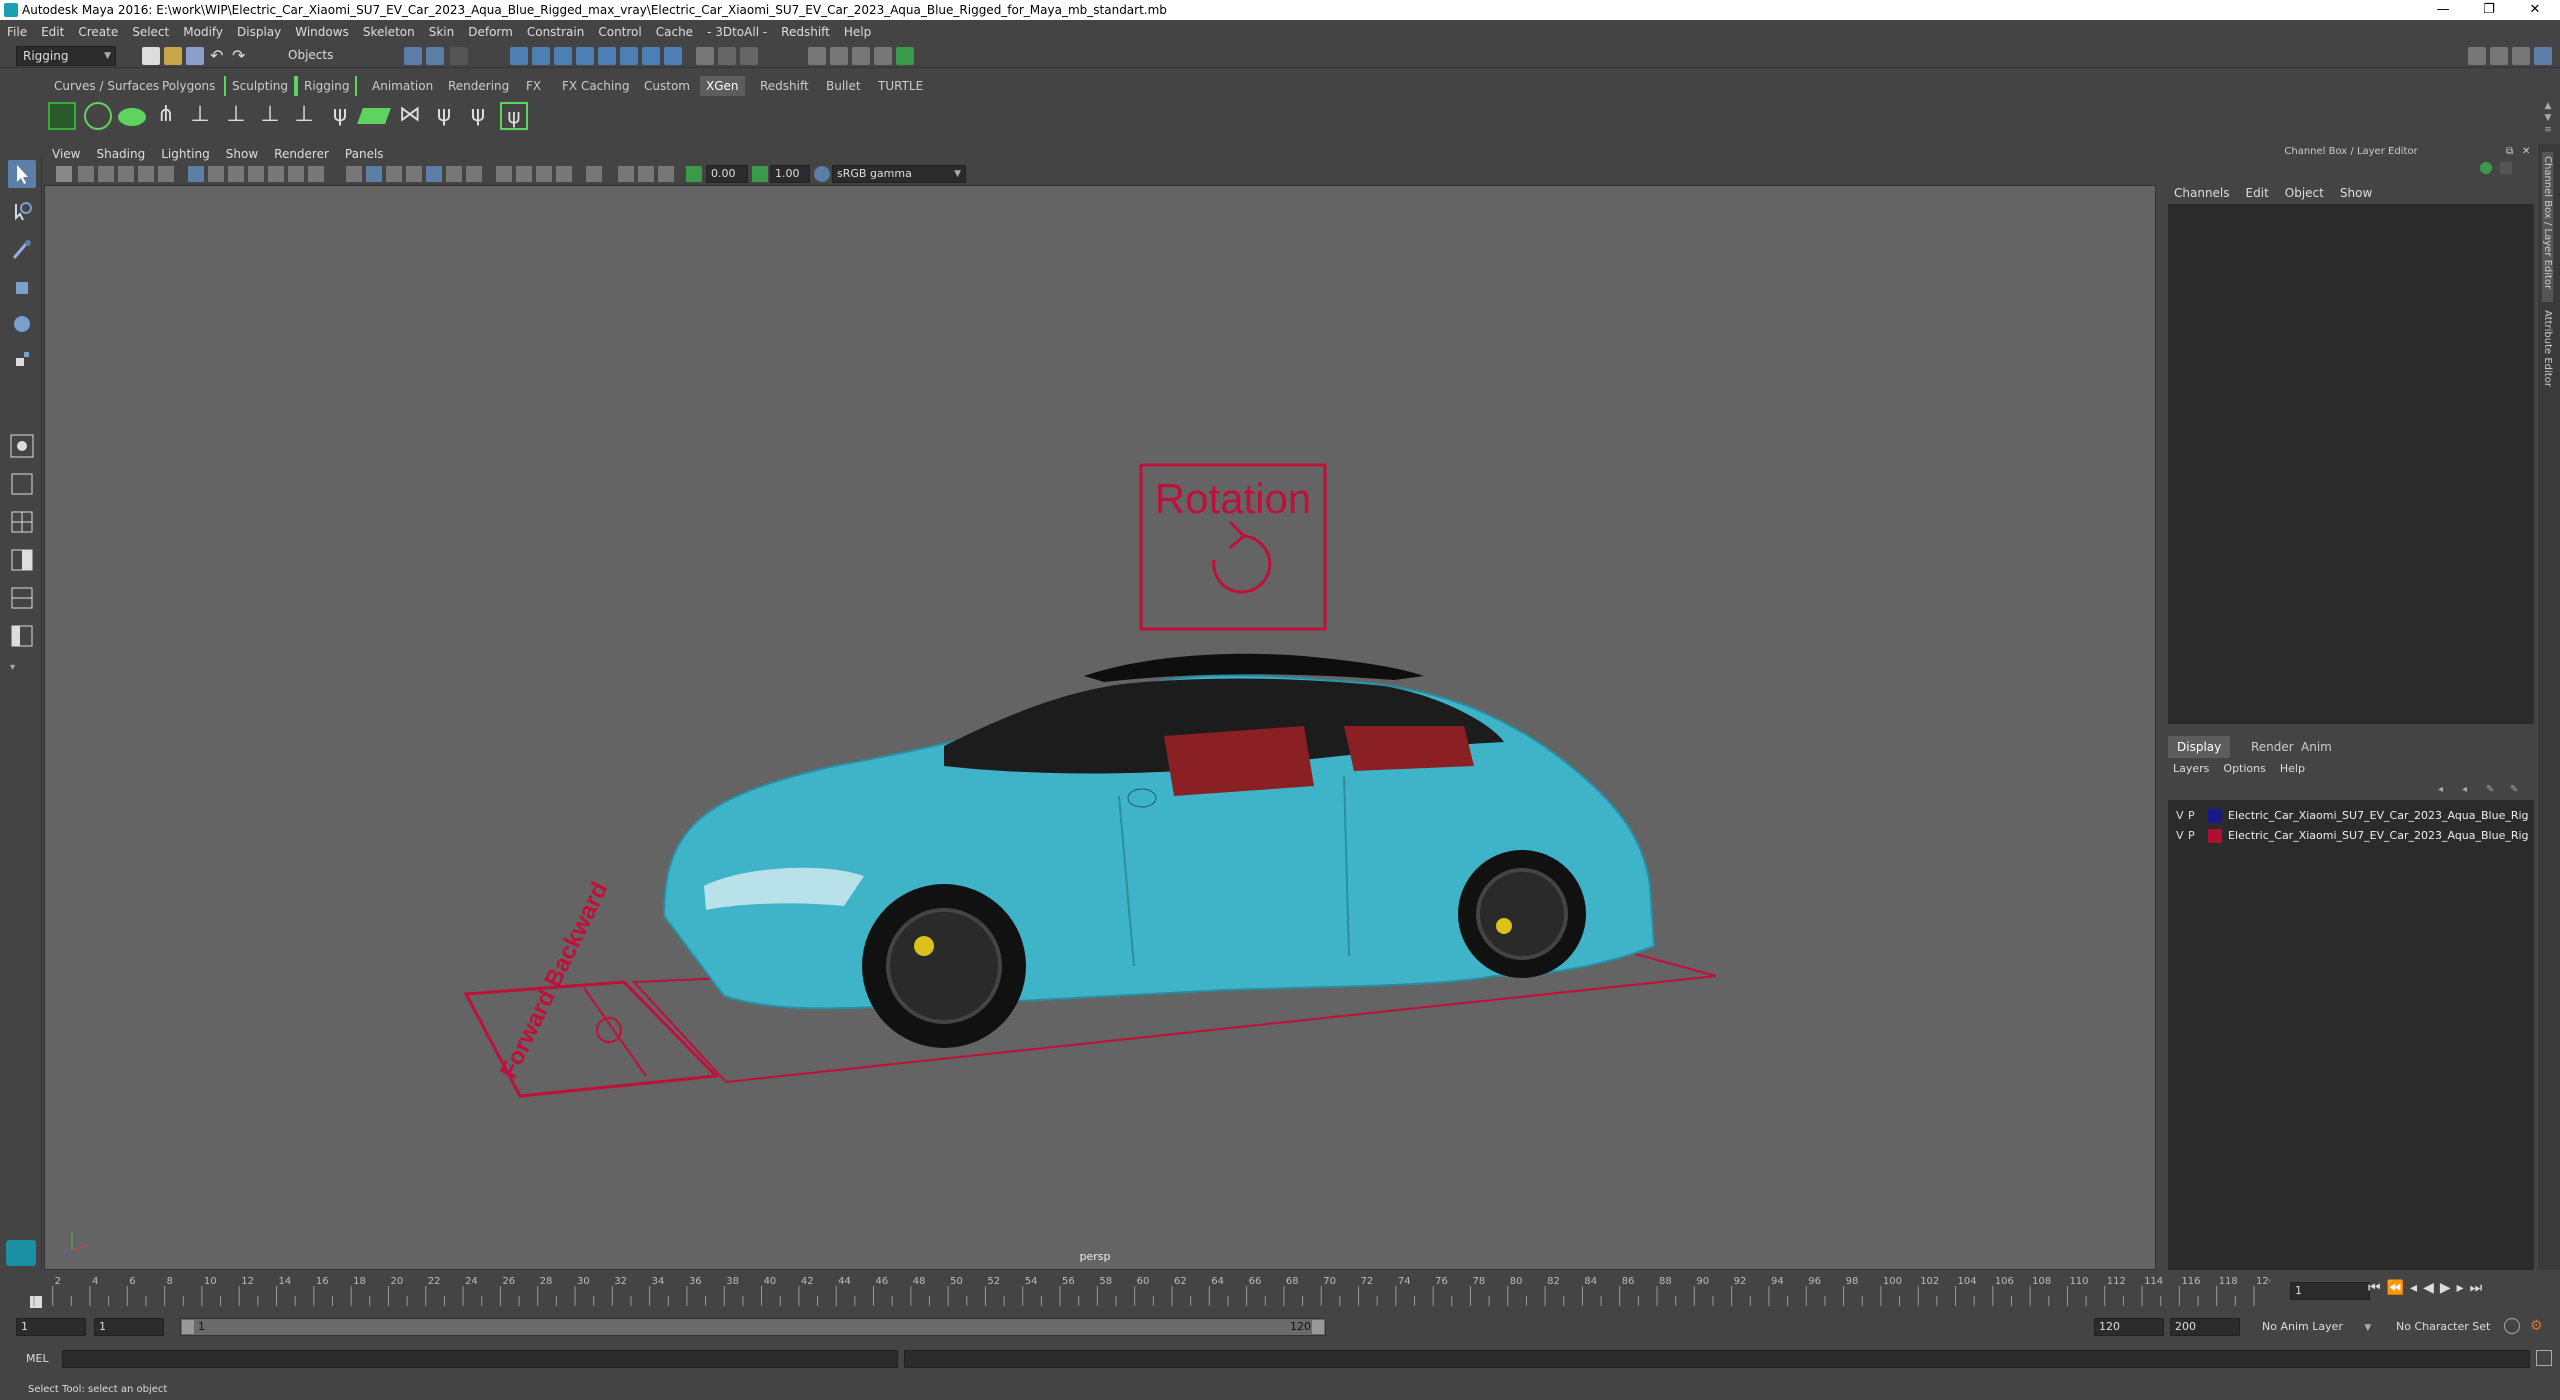 This screenshot has height=1400, width=2560. I want to click on safe-action-icon, so click(296, 174).